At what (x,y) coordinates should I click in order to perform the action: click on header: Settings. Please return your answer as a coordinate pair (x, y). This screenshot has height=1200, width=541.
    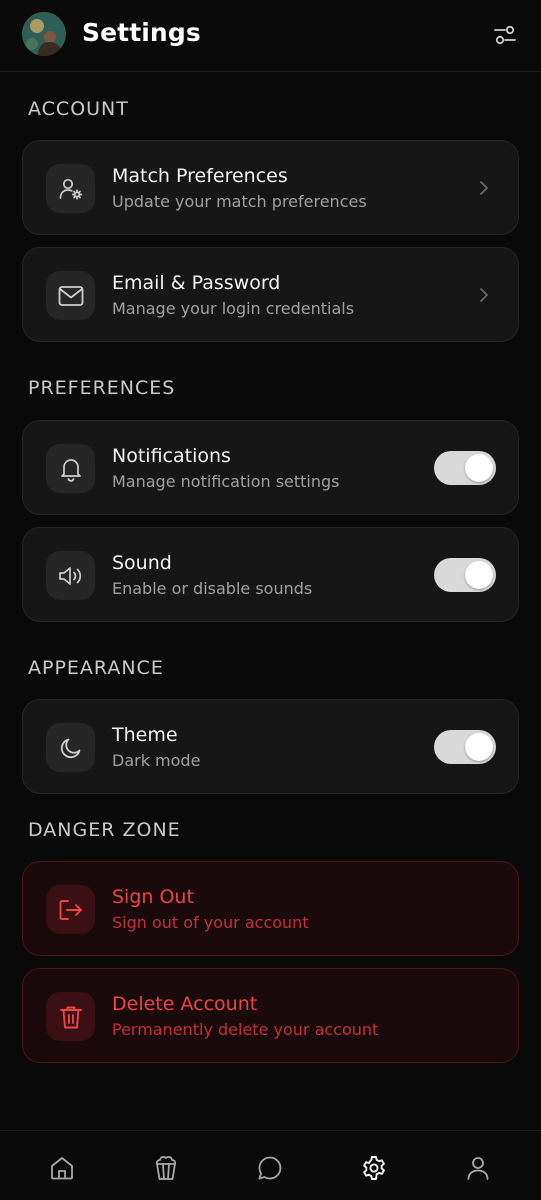
    Looking at the image, I should click on (270, 36).